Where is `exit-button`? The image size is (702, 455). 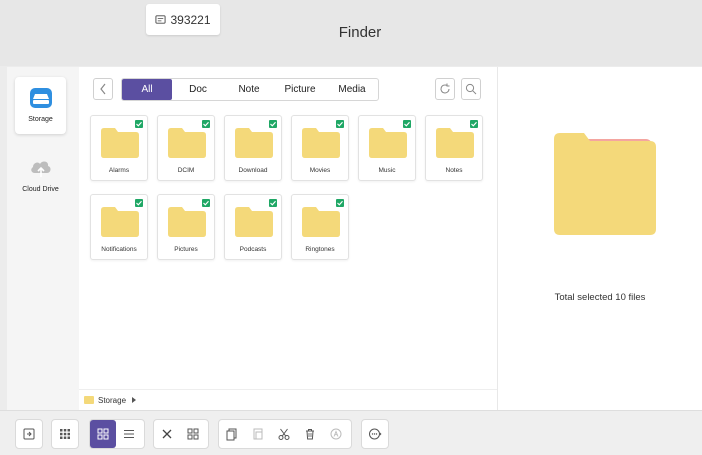
exit-button is located at coordinates (29, 434).